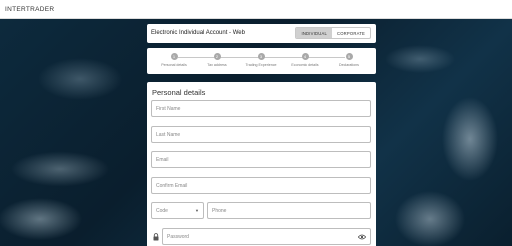 This screenshot has width=512, height=246. What do you see at coordinates (197, 210) in the screenshot?
I see `chevron-down-icon: ▼` at bounding box center [197, 210].